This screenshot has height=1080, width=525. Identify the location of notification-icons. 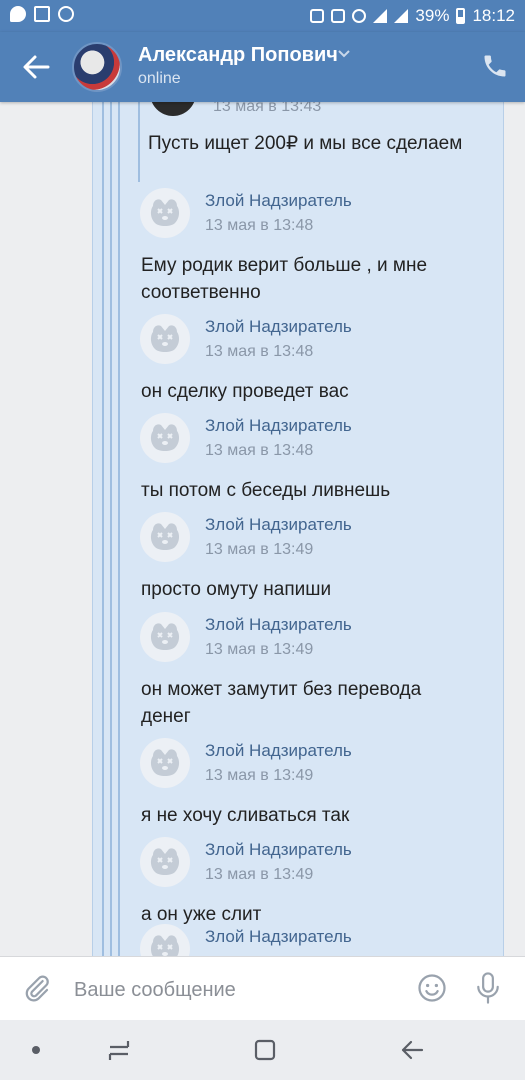
(42, 14).